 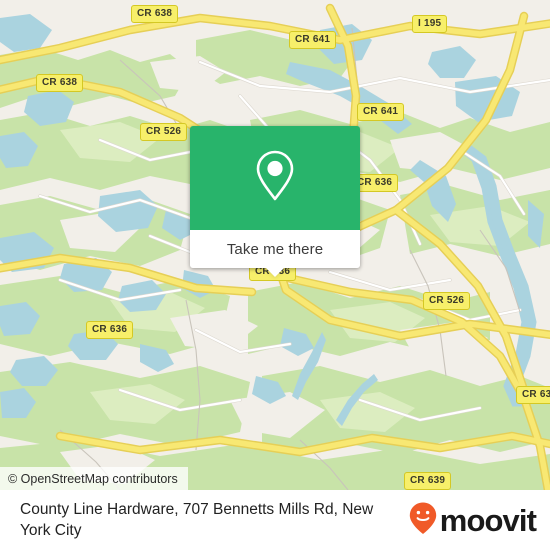 I want to click on popup-card-header, so click(x=275, y=178).